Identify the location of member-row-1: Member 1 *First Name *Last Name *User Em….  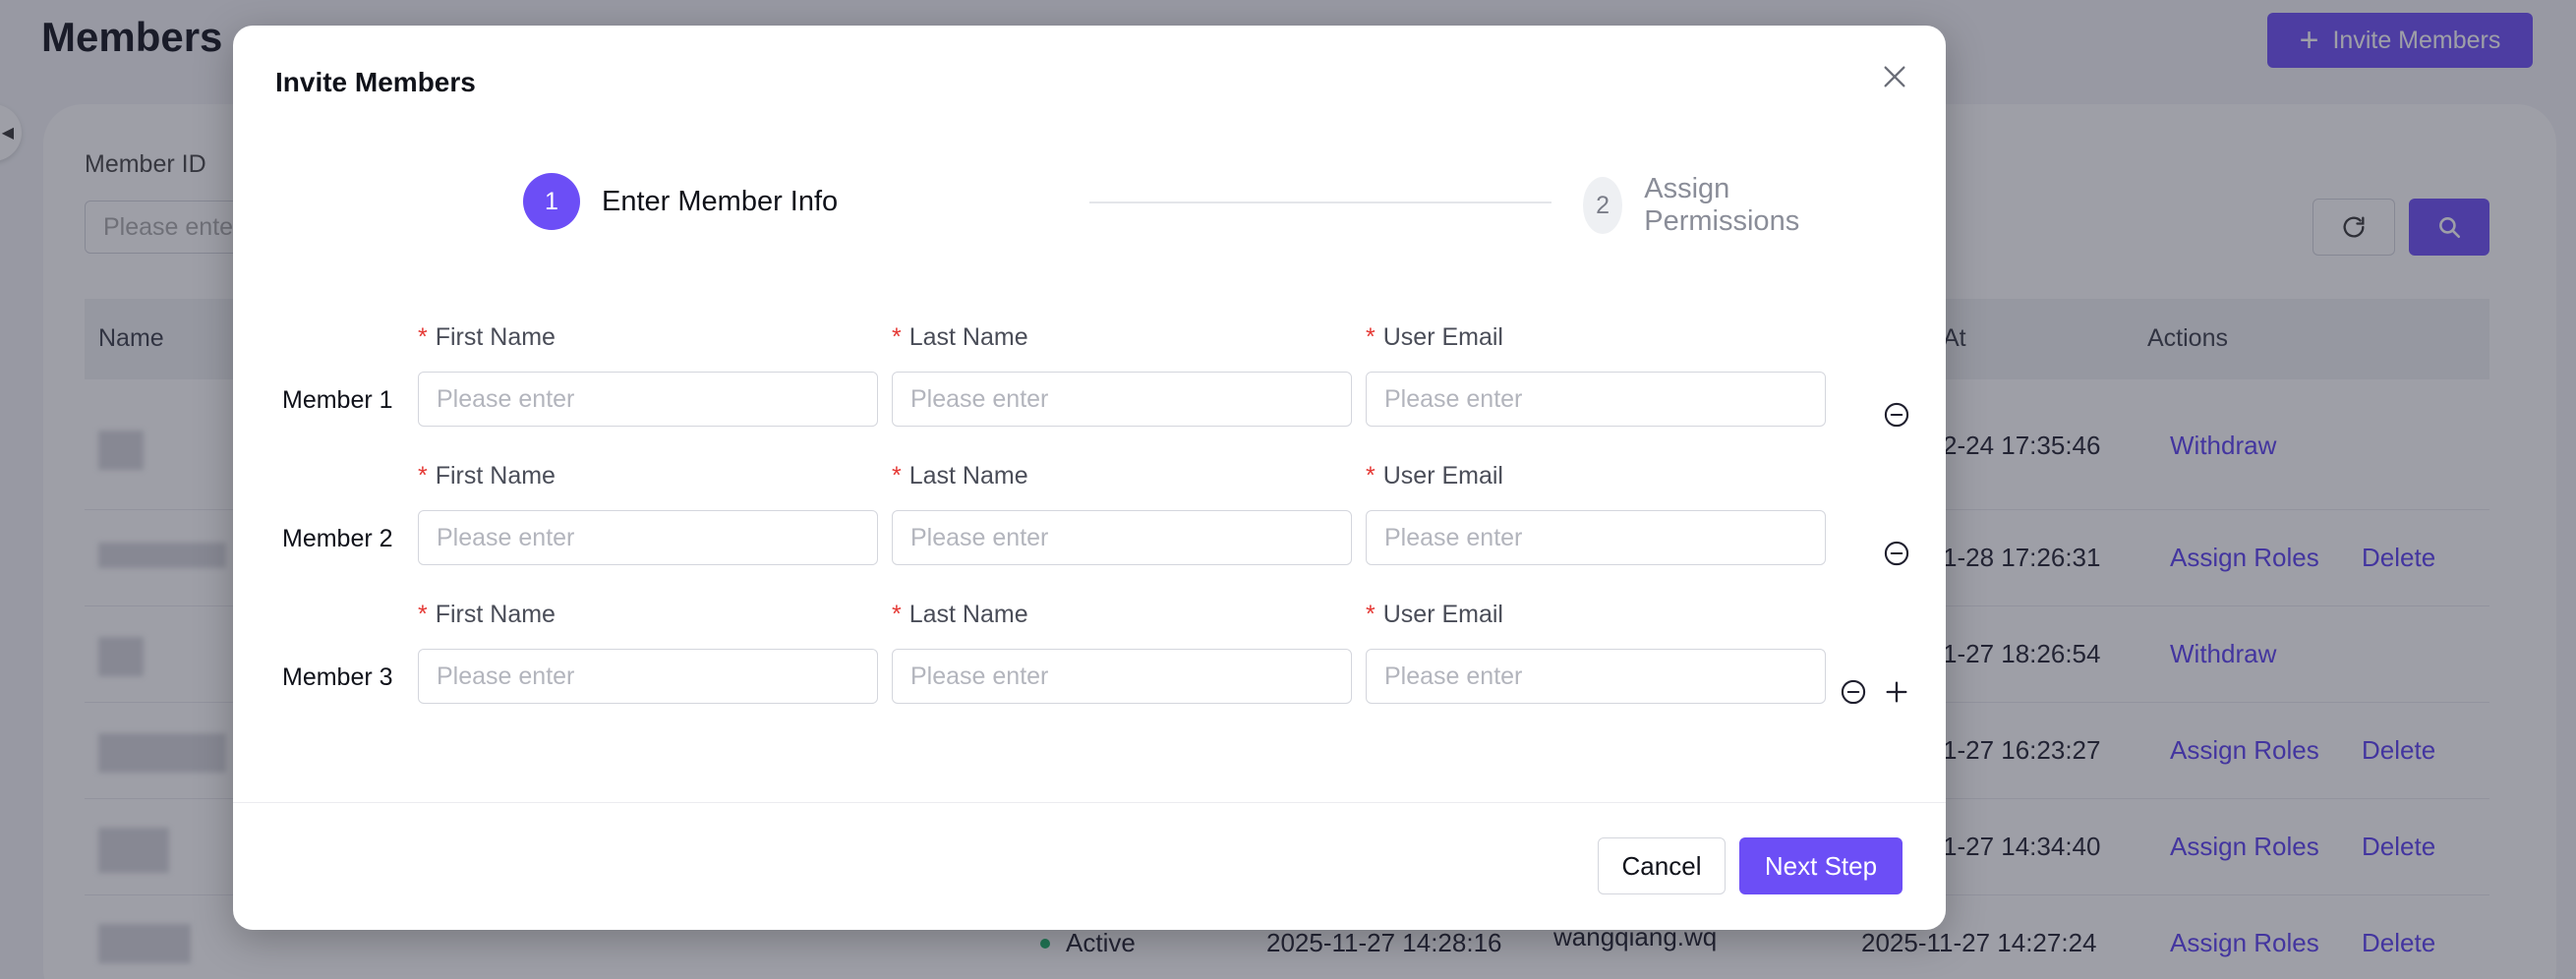
(1089, 384).